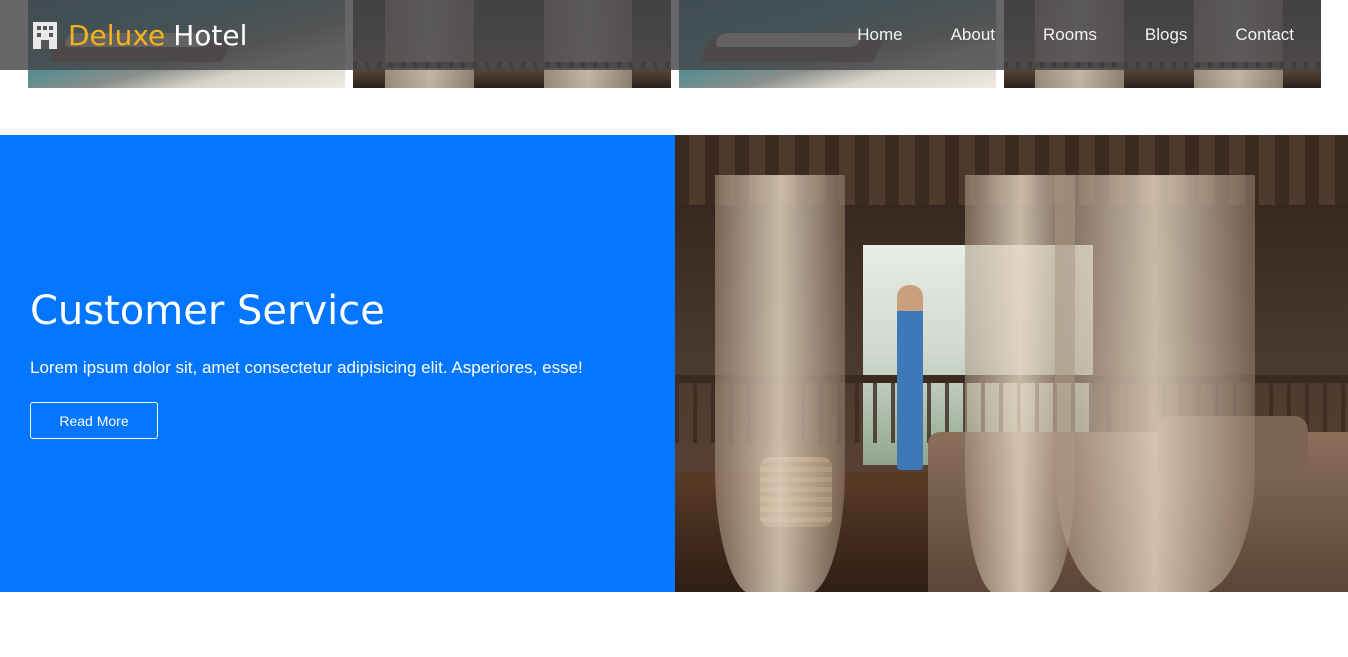  Describe the element at coordinates (1166, 35) in the screenshot. I see `nav-link-blogs: Blogs` at that location.